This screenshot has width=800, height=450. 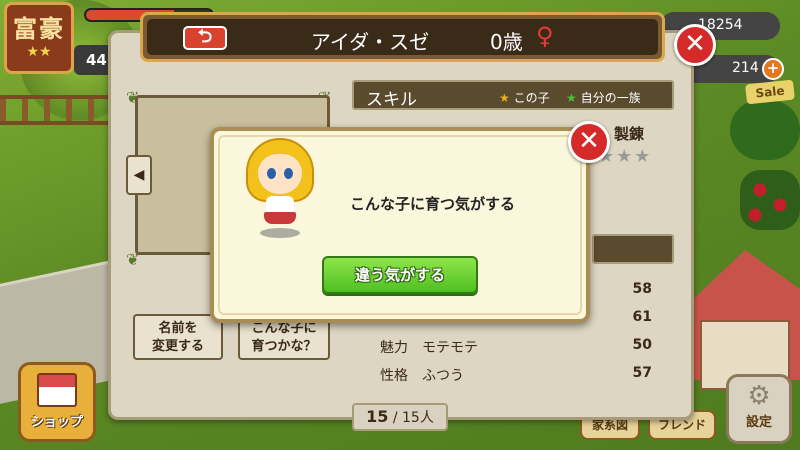 What do you see at coordinates (280, 233) in the screenshot?
I see `avatar-shadow` at bounding box center [280, 233].